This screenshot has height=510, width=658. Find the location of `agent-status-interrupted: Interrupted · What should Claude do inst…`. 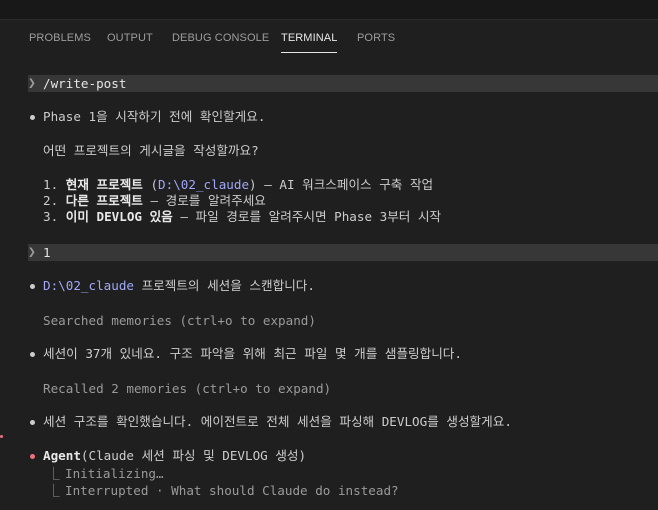

agent-status-interrupted: Interrupted · What should Claude do inst… is located at coordinates (232, 490).